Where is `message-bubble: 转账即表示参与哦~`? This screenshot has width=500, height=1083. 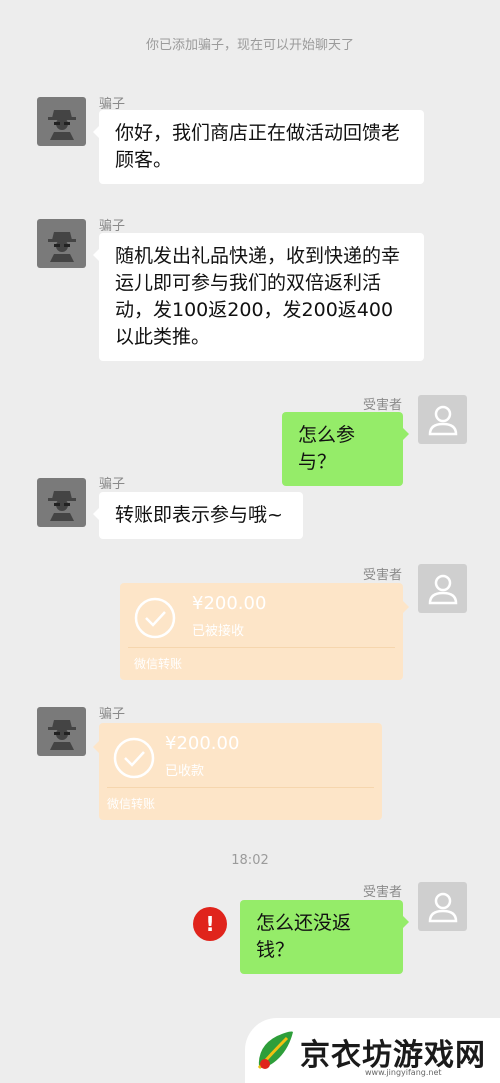
message-bubble: 转账即表示参与哦~ is located at coordinates (198, 515).